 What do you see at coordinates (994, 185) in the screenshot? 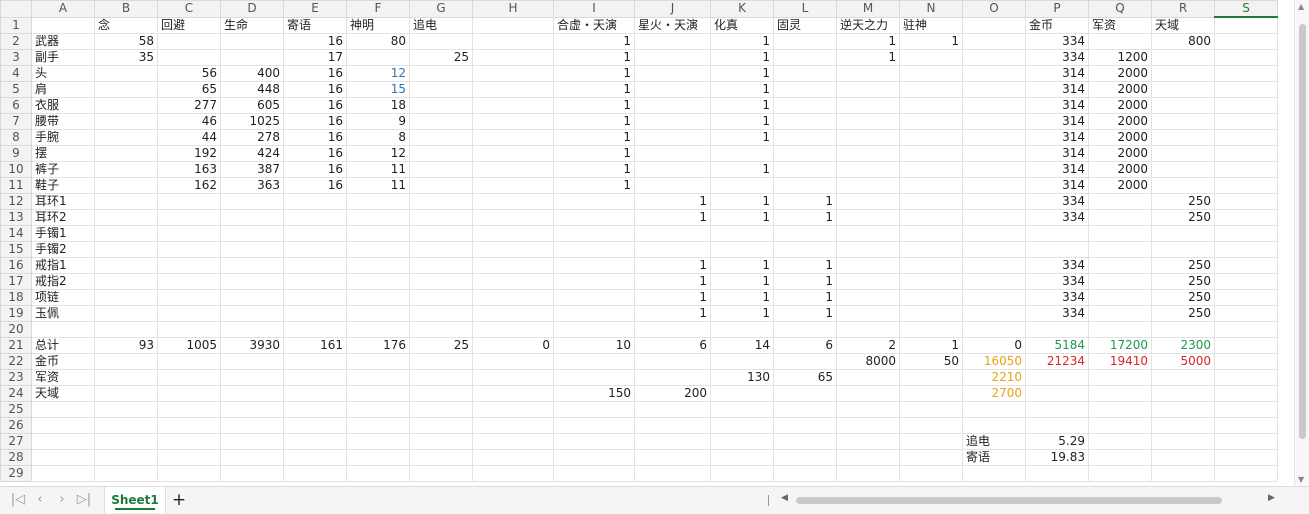
I see `cell-o11` at bounding box center [994, 185].